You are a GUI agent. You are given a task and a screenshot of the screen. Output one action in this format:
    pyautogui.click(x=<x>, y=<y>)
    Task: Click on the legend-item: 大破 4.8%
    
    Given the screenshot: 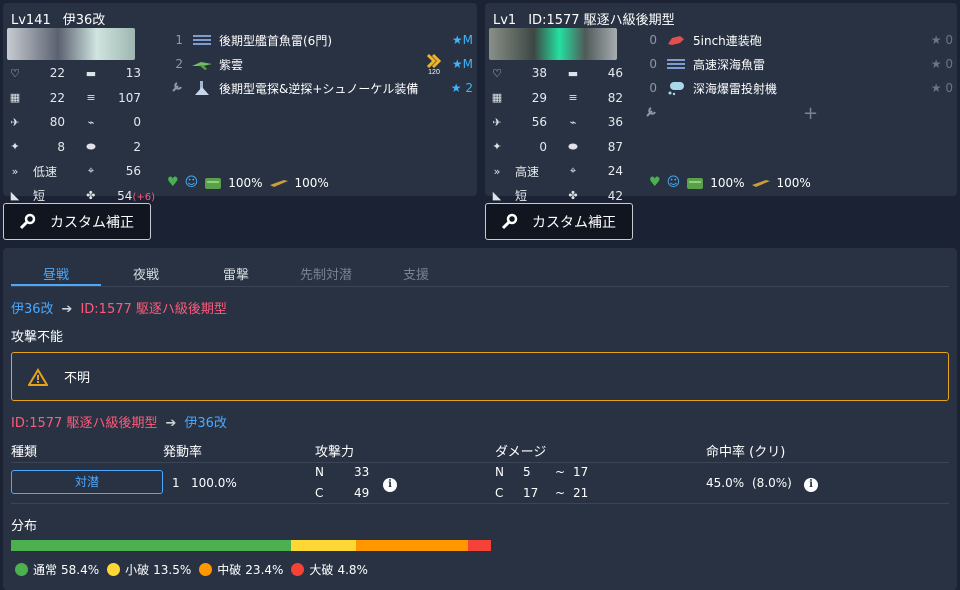 What is the action you would take?
    pyautogui.click(x=329, y=569)
    